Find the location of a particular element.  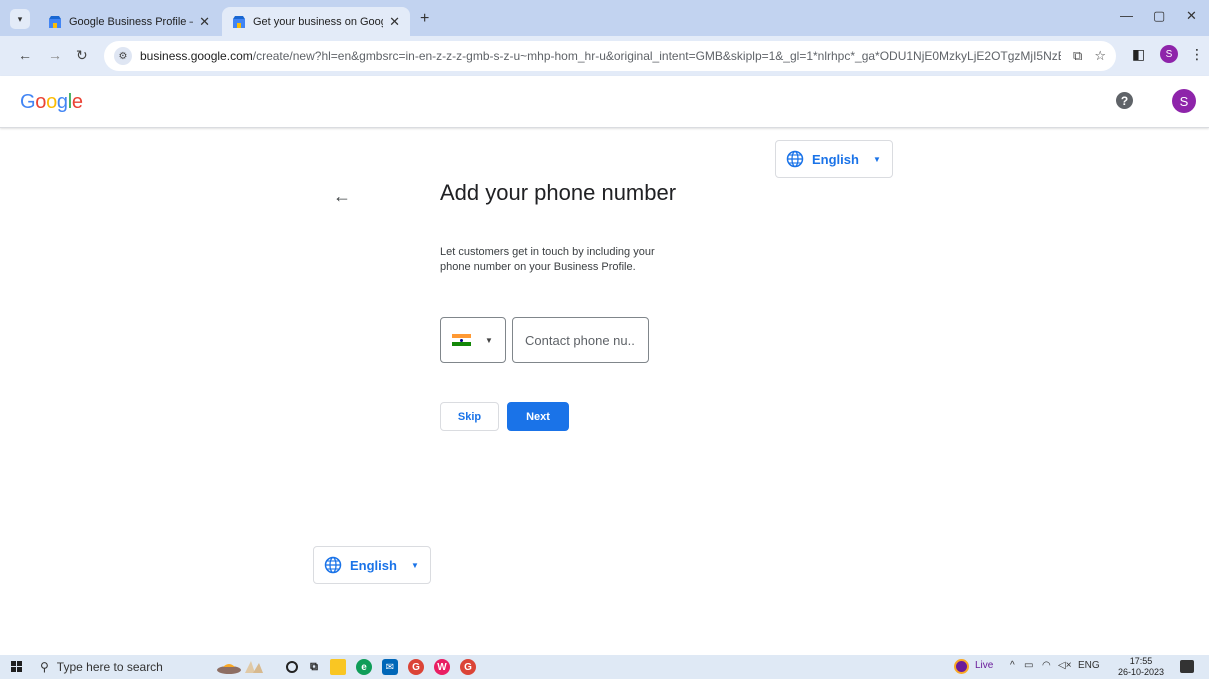

logo-letter: g is located at coordinates (62, 102).